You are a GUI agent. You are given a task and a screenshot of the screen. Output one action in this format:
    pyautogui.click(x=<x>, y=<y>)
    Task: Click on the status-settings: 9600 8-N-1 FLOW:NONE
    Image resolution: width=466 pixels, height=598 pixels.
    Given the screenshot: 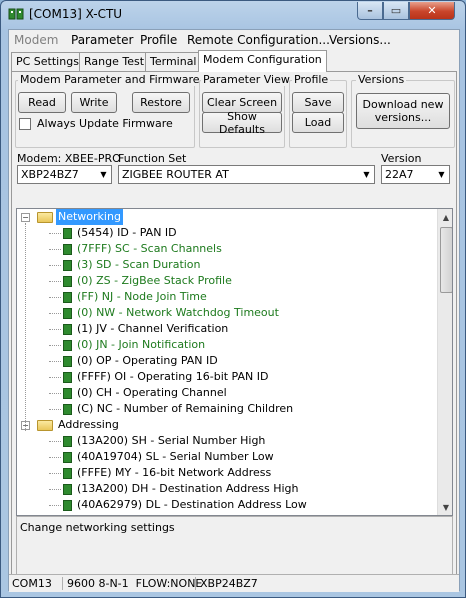 What is the action you would take?
    pyautogui.click(x=135, y=583)
    